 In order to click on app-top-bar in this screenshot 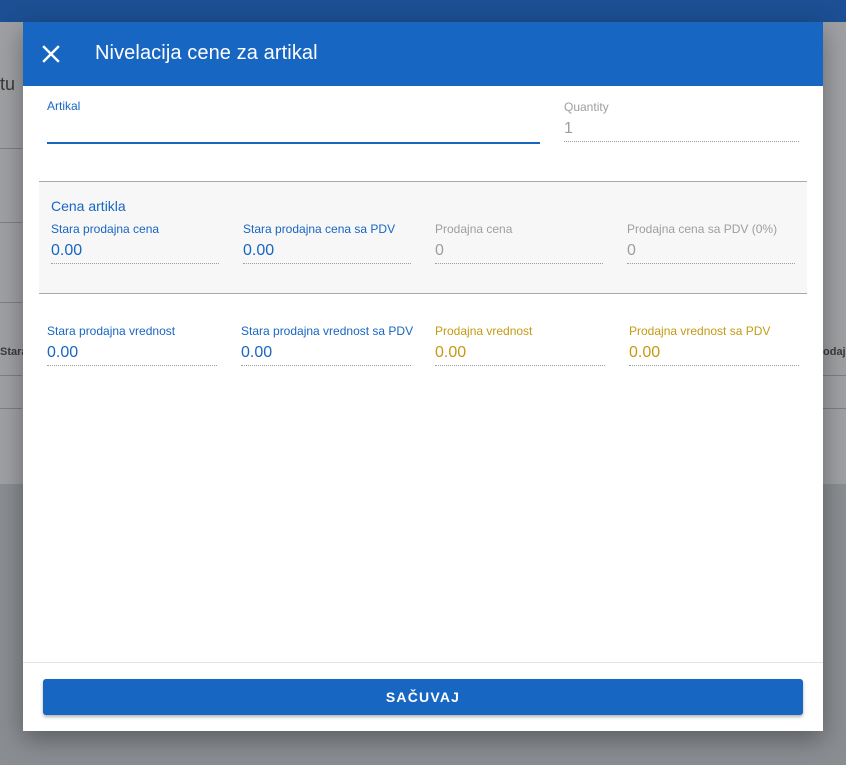, I will do `click(423, 11)`.